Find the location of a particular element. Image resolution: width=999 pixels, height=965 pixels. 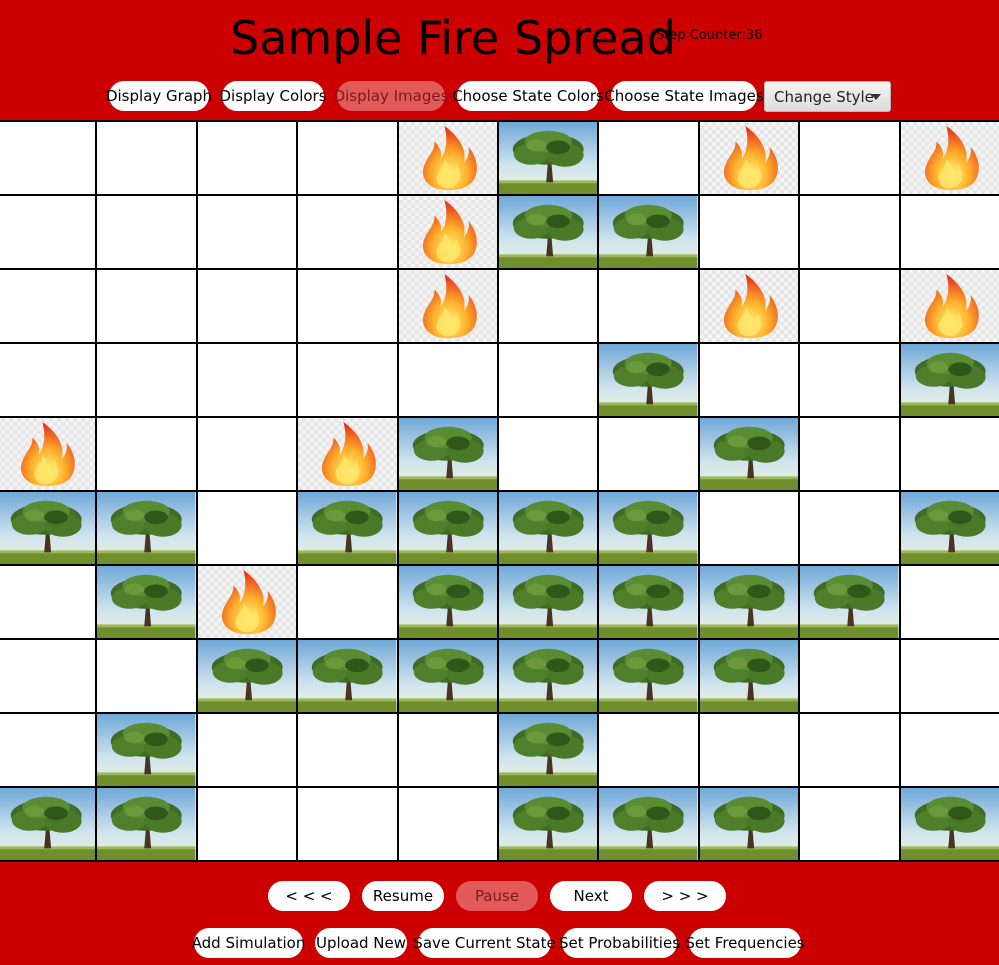

display-graph-button: Display Graph is located at coordinates (159, 96).